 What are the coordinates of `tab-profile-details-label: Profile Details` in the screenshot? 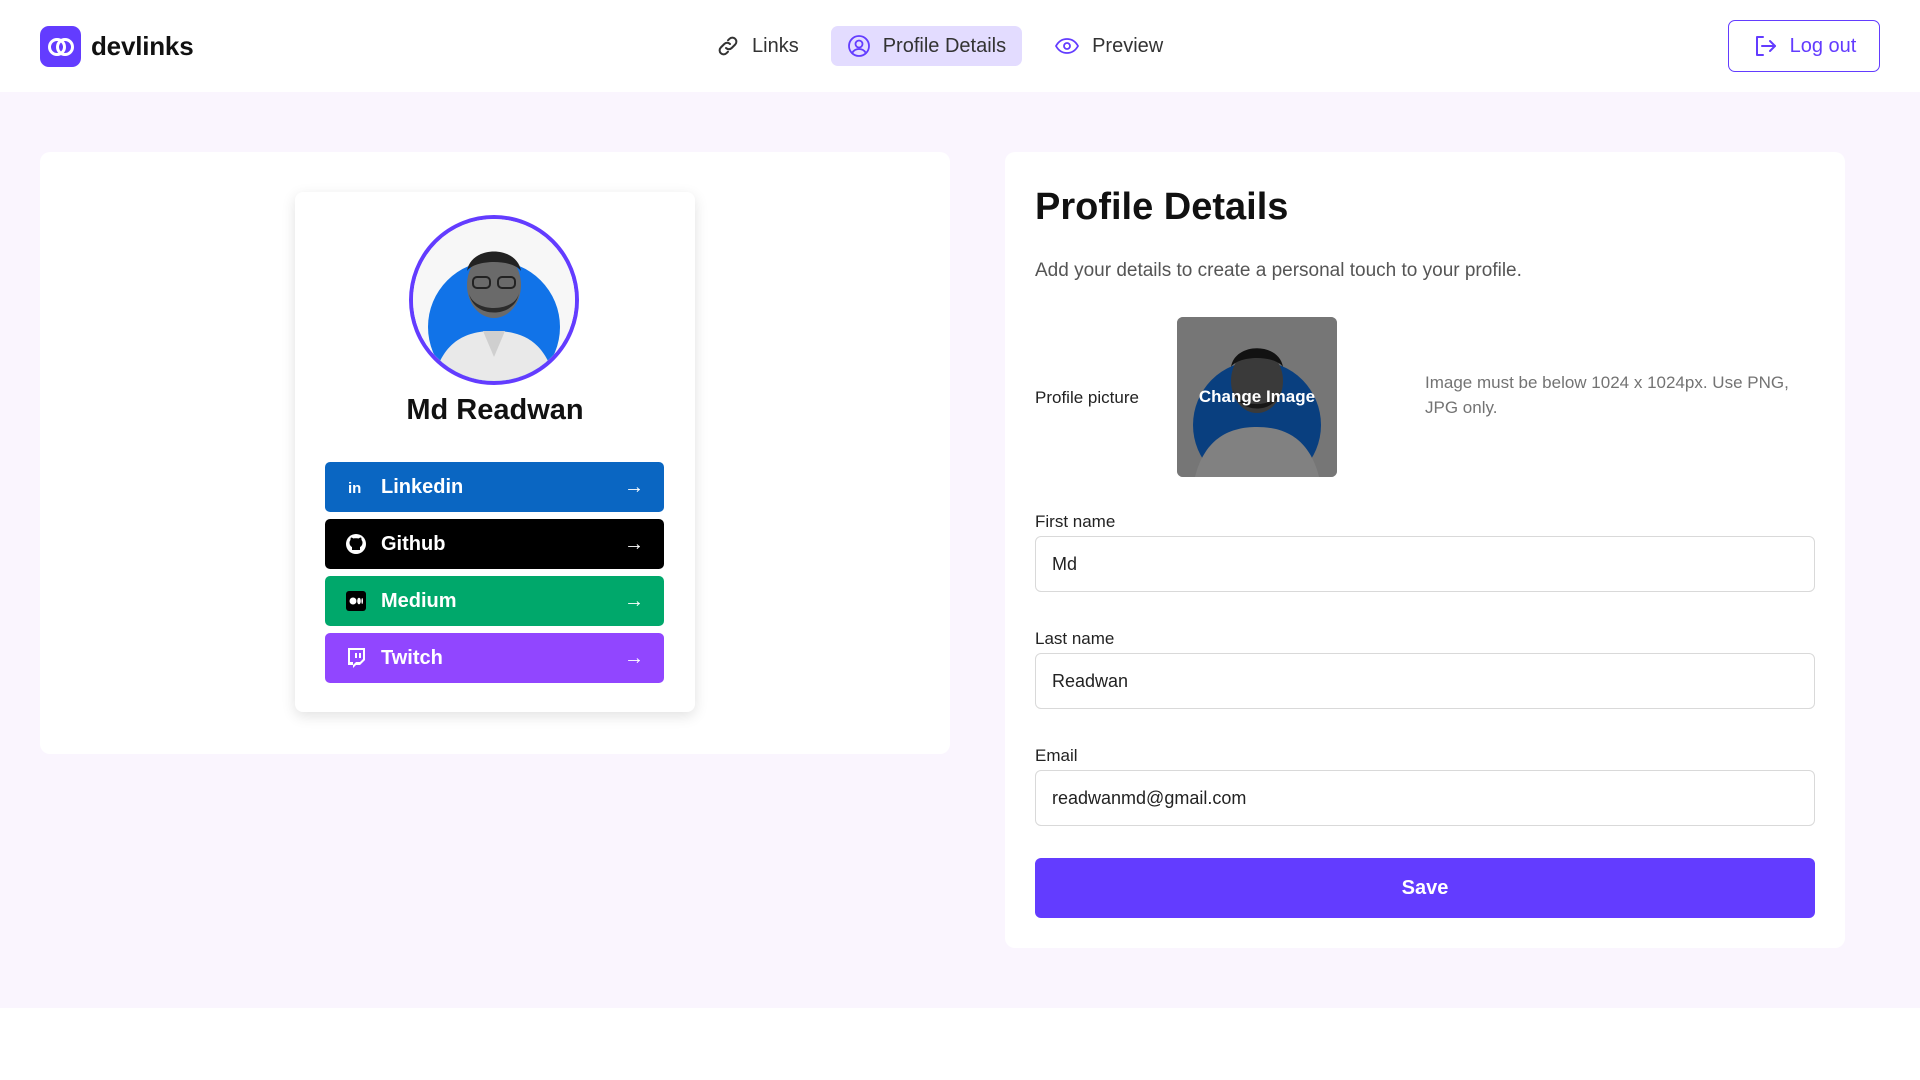 It's located at (944, 45).